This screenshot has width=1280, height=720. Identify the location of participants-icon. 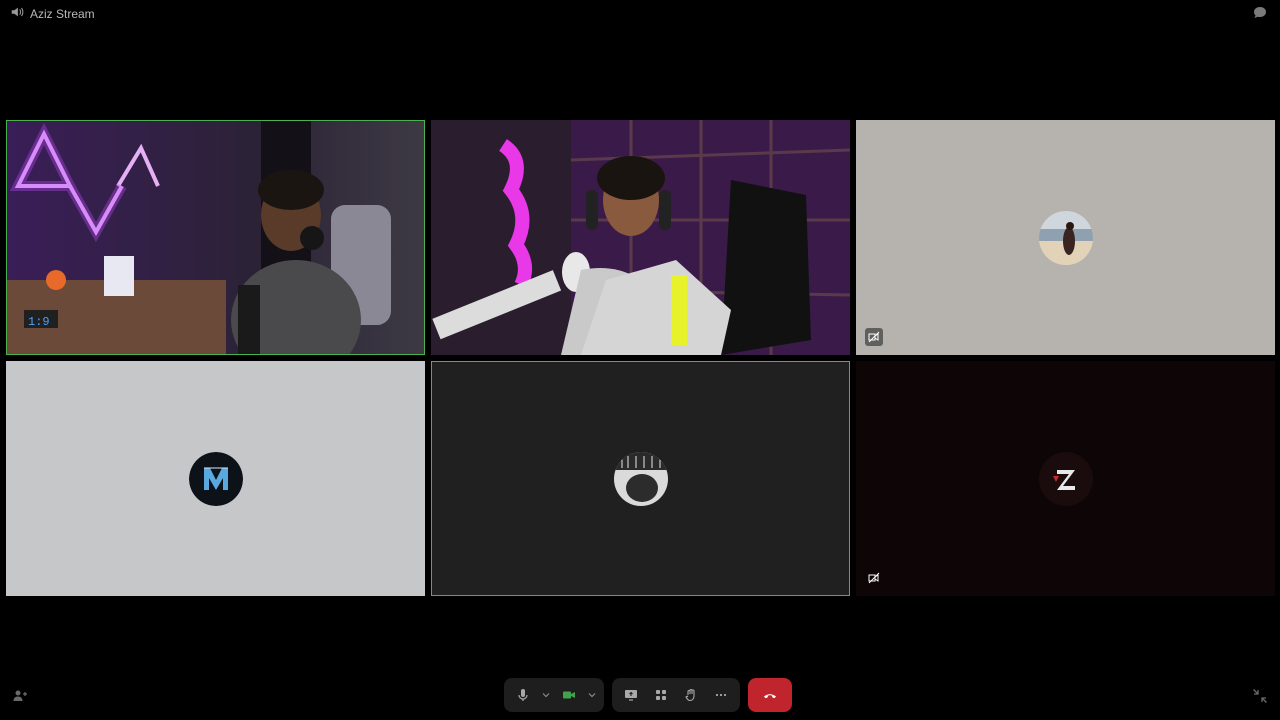
(20, 696).